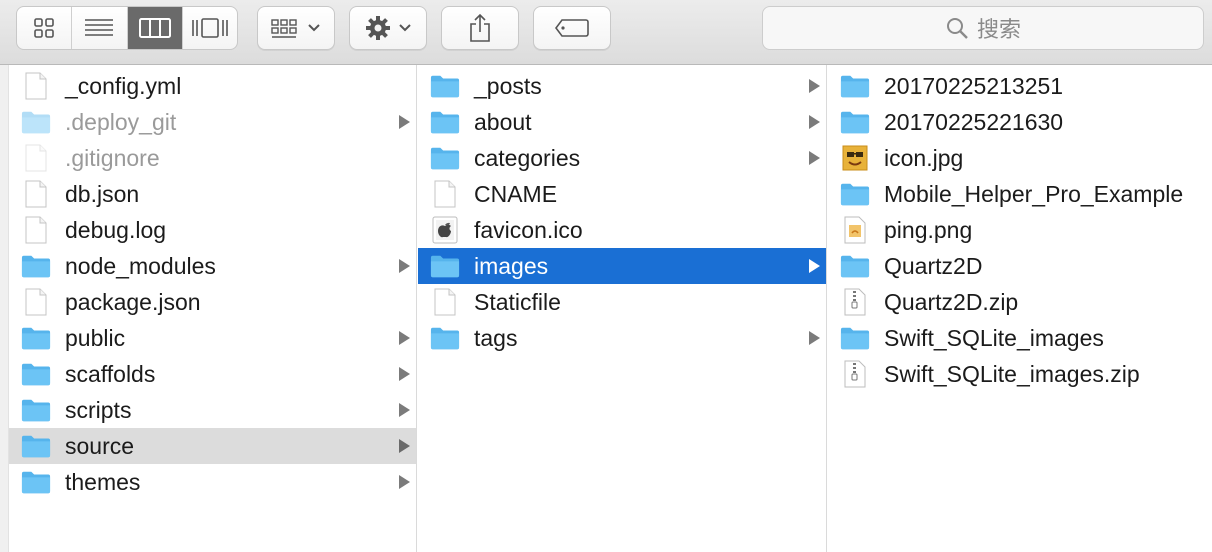  I want to click on file-row: scaffolds, so click(212, 374).